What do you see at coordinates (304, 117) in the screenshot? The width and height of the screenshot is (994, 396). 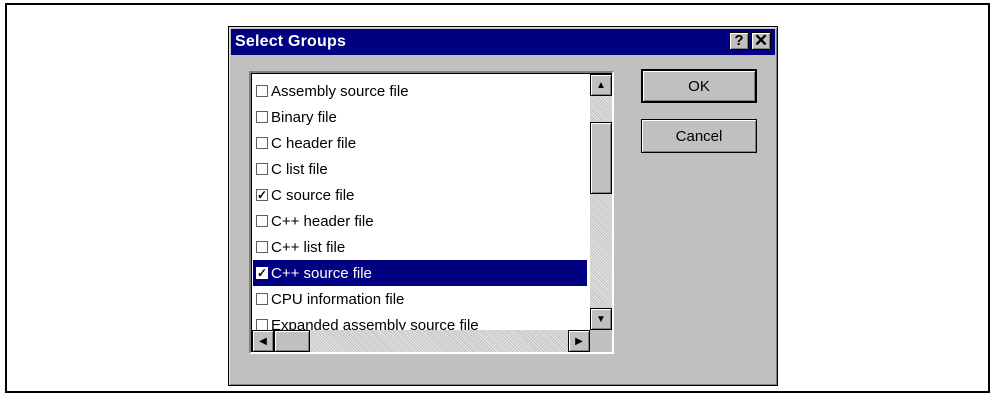 I see `list-item-label: Binary file` at bounding box center [304, 117].